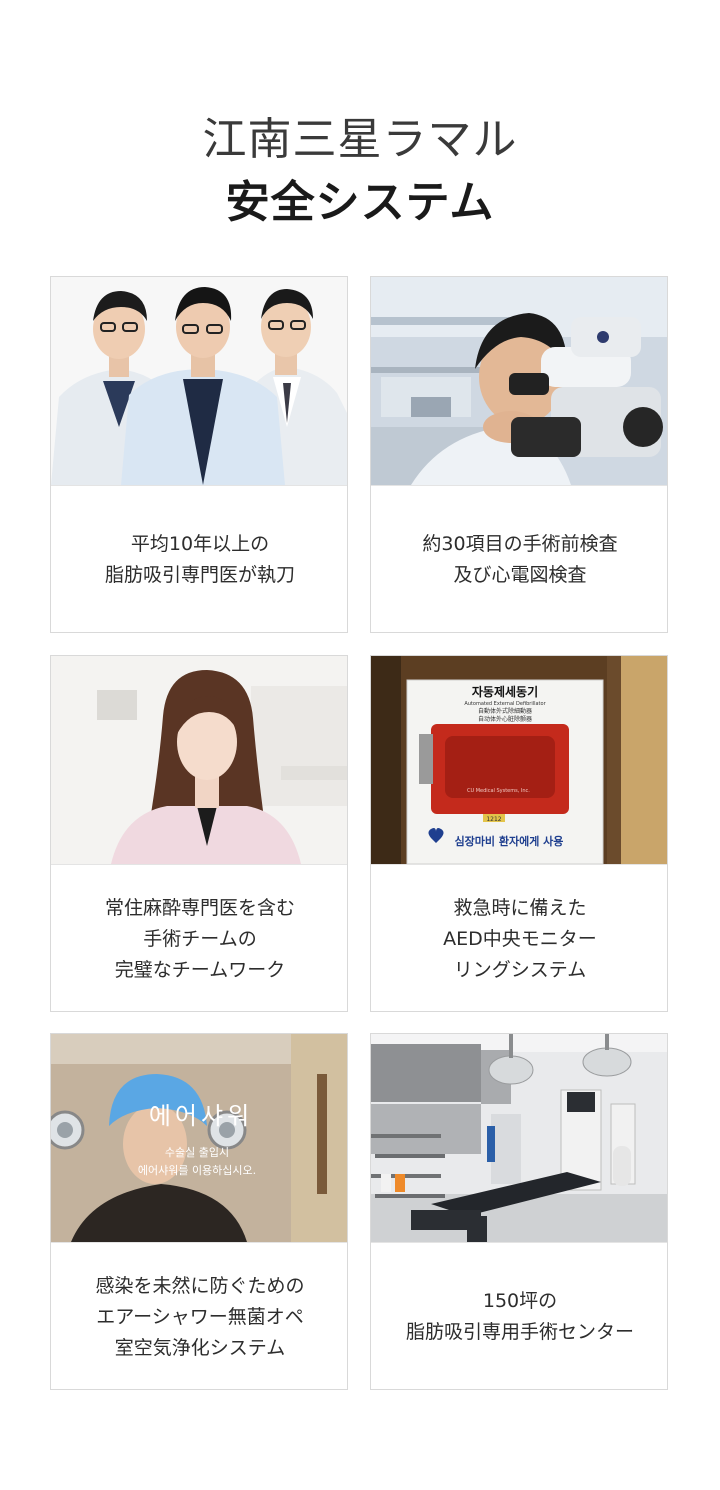 The height and width of the screenshot is (1490, 720). Describe the element at coordinates (200, 1347) in the screenshot. I see `caption-line: 室空気浄化システム` at that location.